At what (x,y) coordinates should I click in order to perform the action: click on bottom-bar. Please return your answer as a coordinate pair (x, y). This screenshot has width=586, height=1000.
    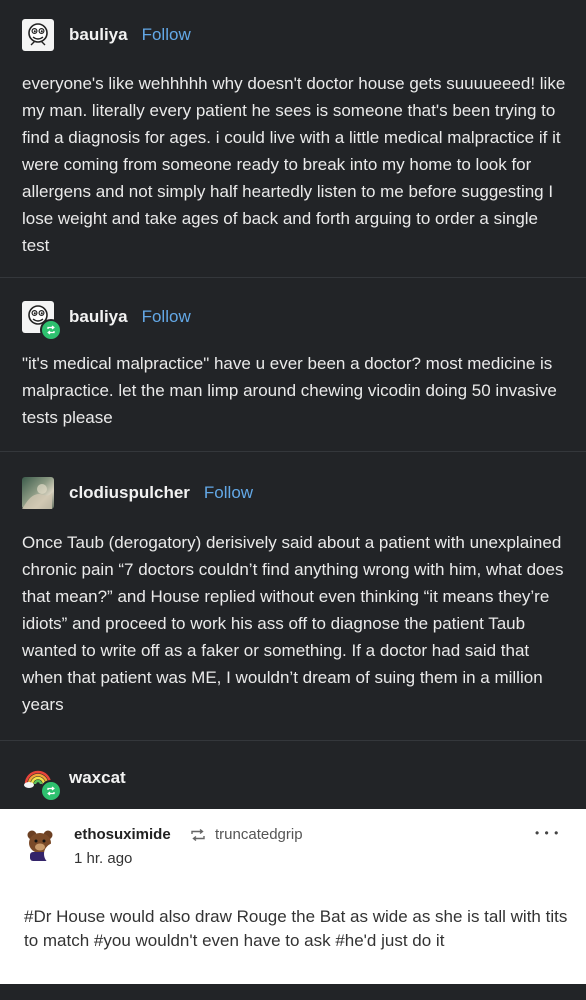
    Looking at the image, I should click on (293, 992).